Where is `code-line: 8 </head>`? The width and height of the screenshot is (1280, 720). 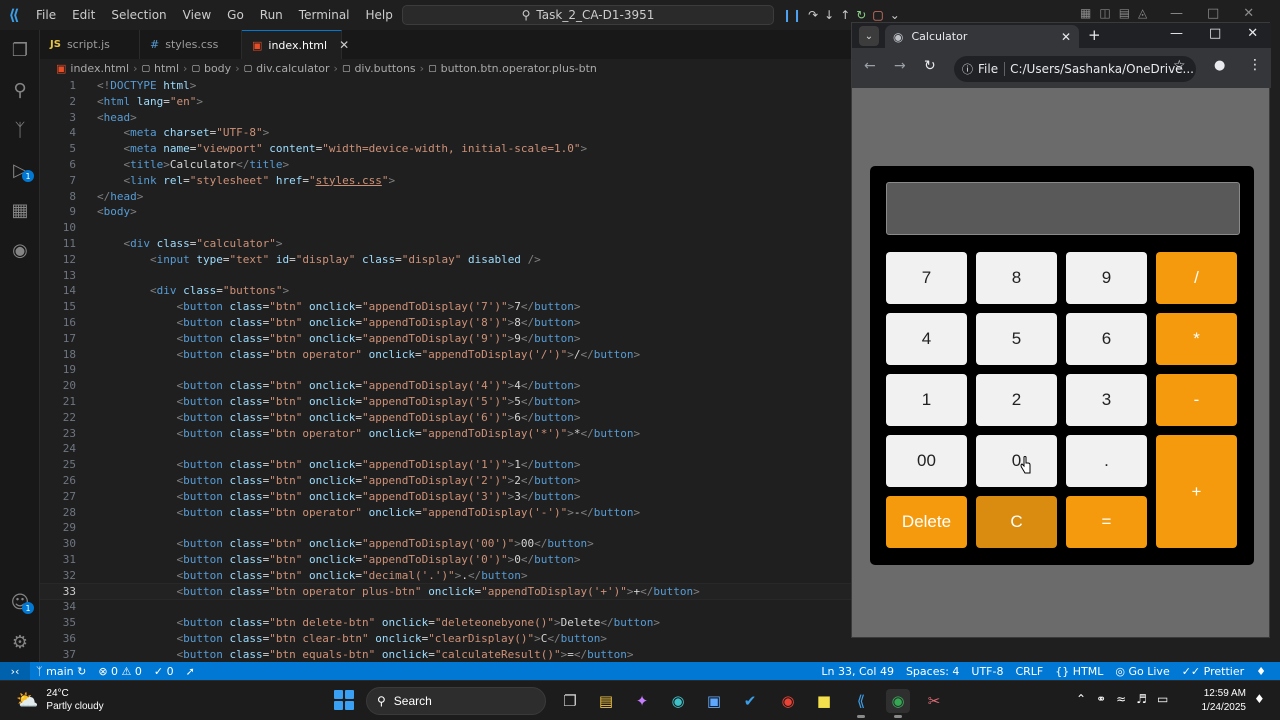
code-line: 8 </head> is located at coordinates (446, 197).